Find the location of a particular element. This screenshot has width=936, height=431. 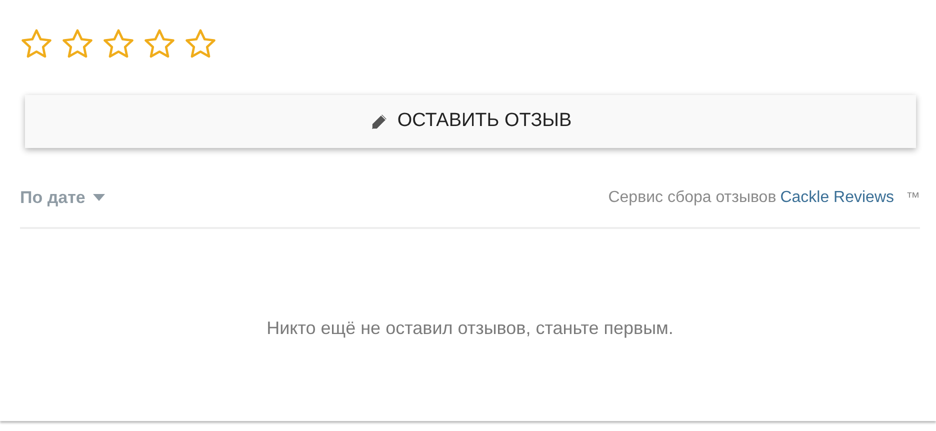

pencil-icon is located at coordinates (379, 122).